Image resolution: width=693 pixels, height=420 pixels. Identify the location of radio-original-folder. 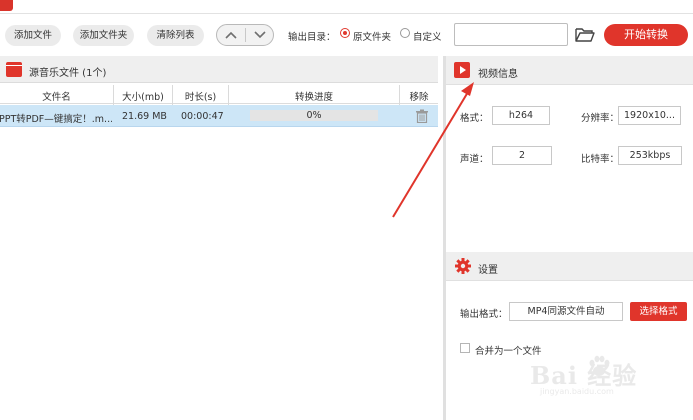
(345, 33).